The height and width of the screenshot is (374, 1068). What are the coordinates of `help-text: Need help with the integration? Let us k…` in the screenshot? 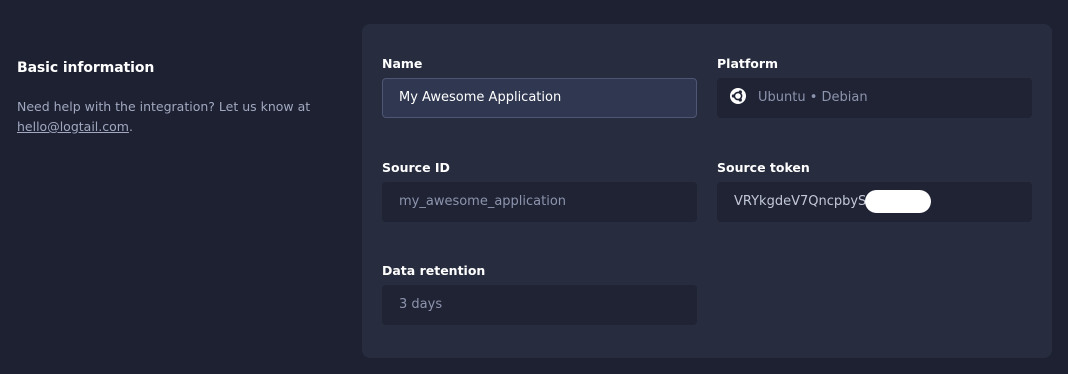 It's located at (172, 117).